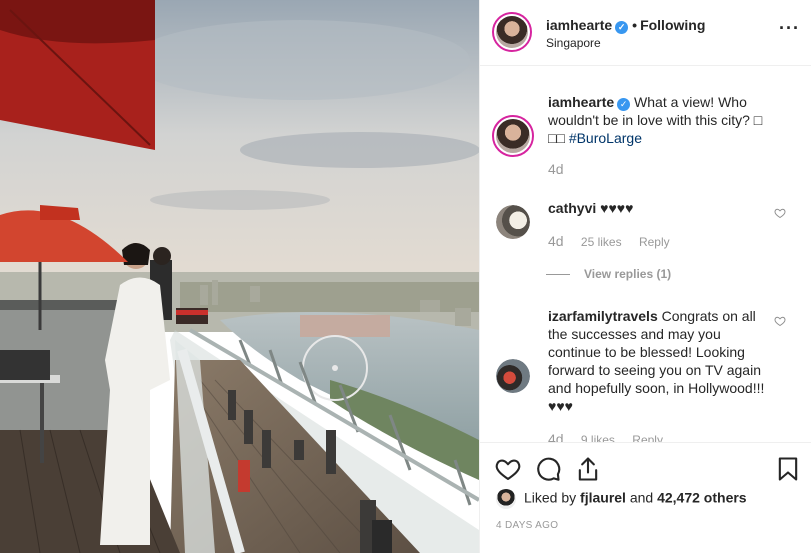 This screenshot has width=811, height=553. I want to click on liked-by-summary: Liked by fjlaurel and 42,472 others, so click(621, 499).